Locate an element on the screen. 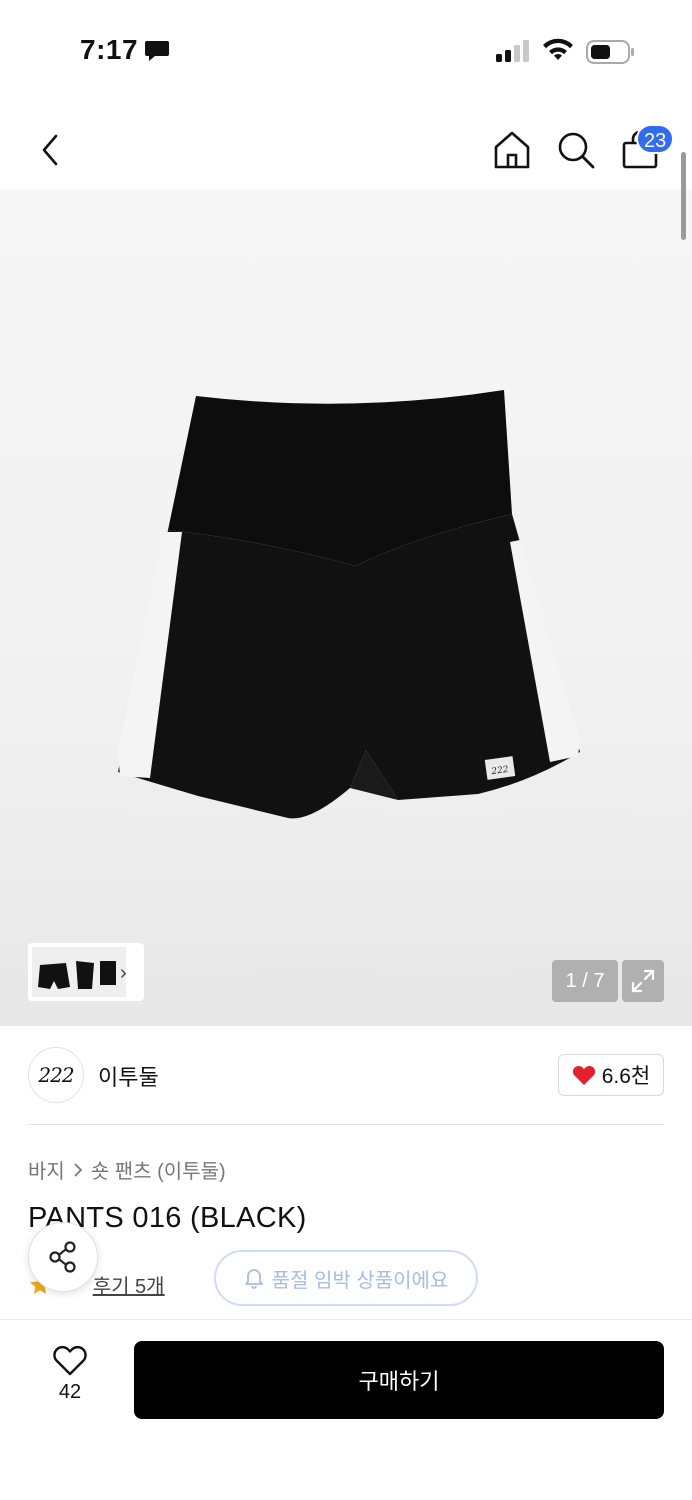  brand-like-count: 6.6천 is located at coordinates (626, 1076).